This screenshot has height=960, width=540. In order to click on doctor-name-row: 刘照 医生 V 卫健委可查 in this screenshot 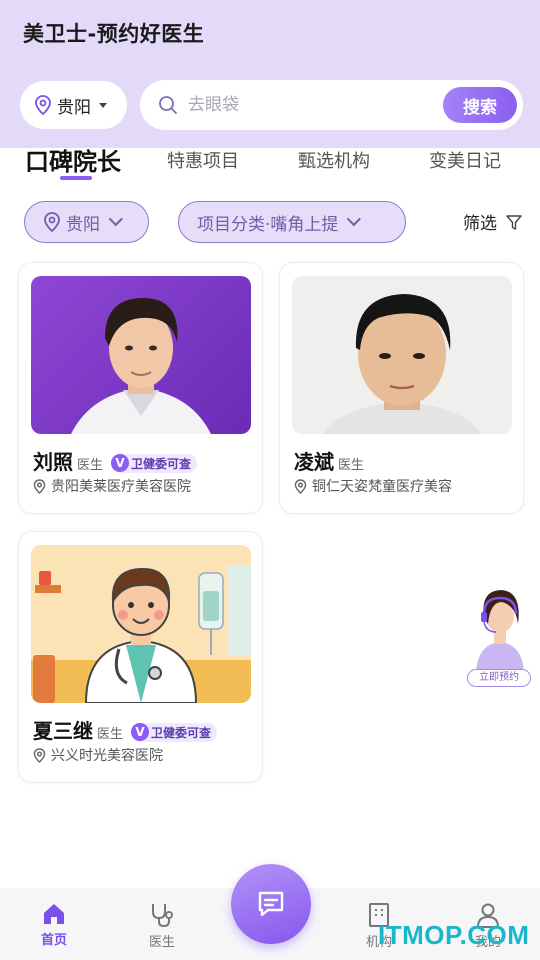, I will do `click(115, 460)`.